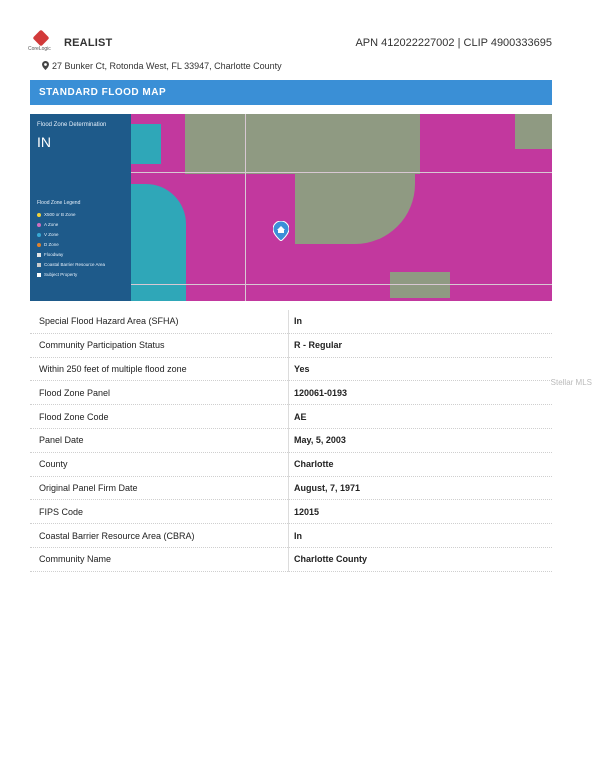  What do you see at coordinates (420, 464) in the screenshot?
I see `row-value: Charlotte` at bounding box center [420, 464].